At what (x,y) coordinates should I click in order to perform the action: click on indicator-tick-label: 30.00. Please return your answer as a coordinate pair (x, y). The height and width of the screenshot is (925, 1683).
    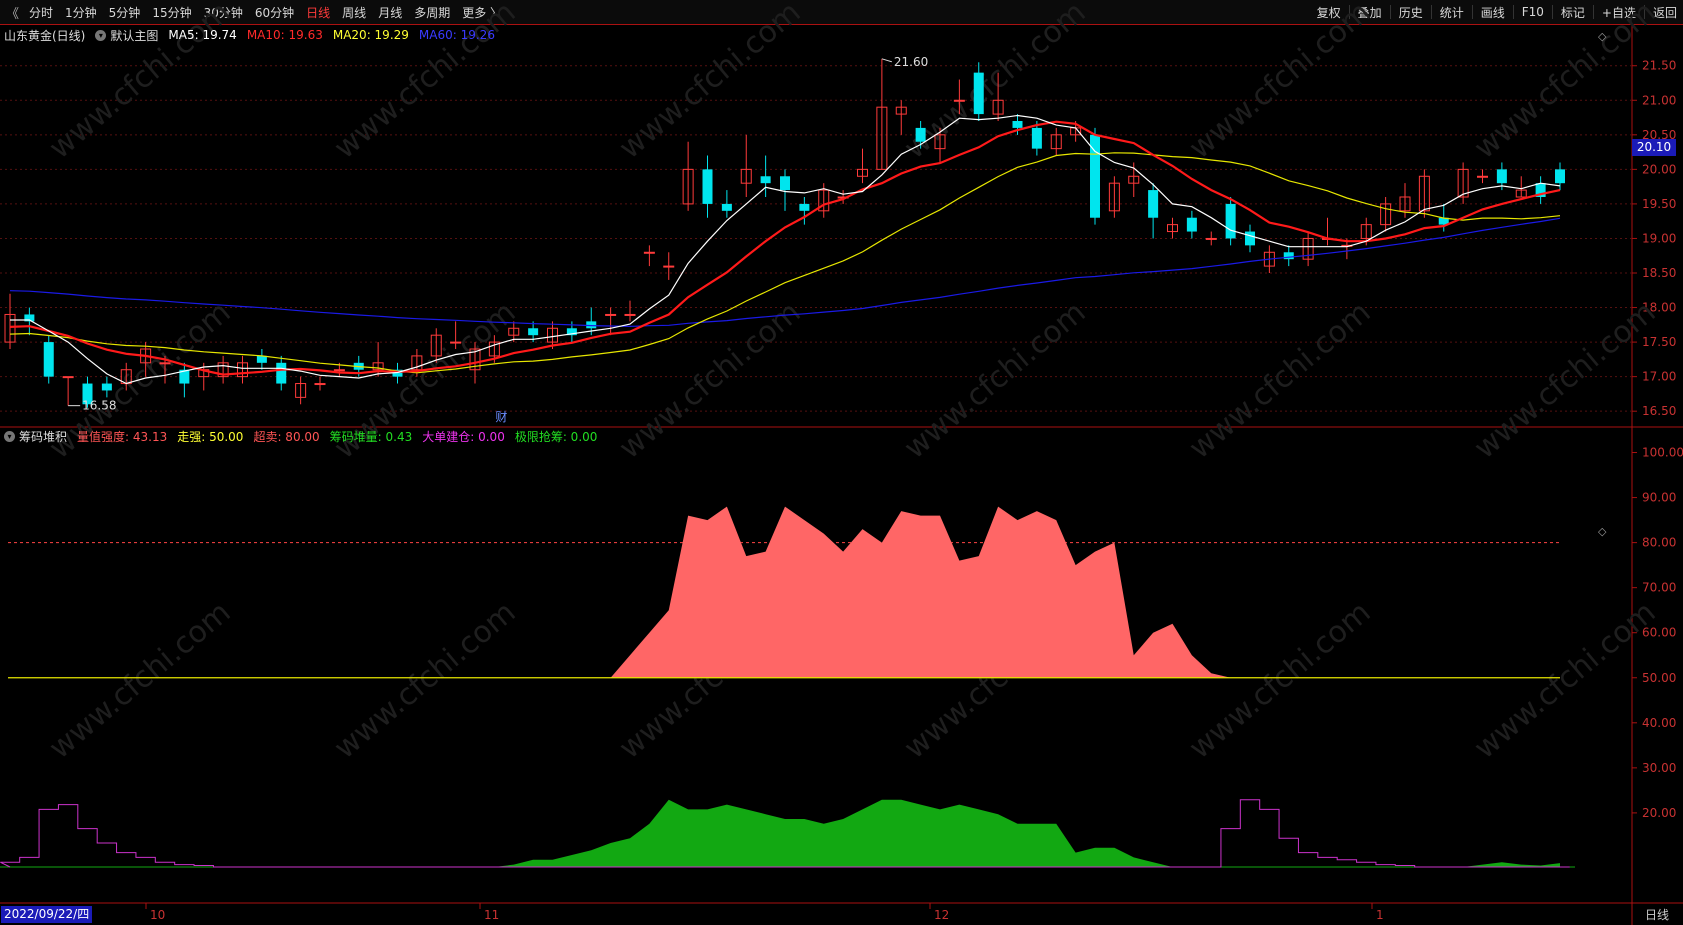
    Looking at the image, I should click on (1659, 768).